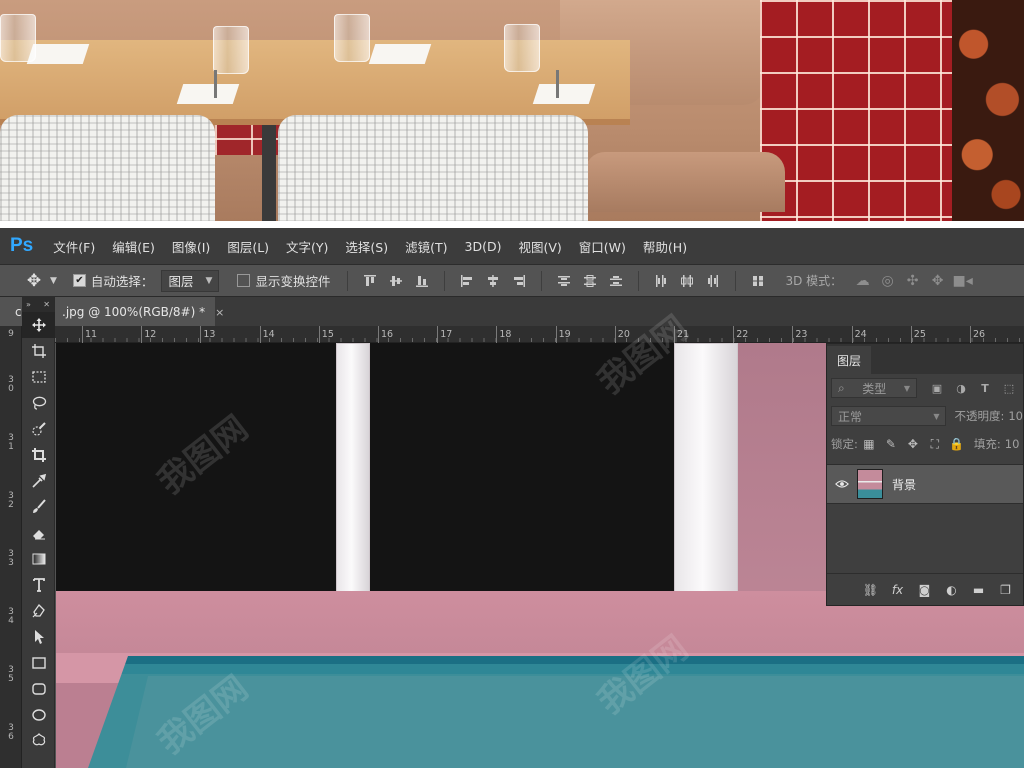 This screenshot has width=1024, height=768. I want to click on path-selection-icon, so click(39, 637).